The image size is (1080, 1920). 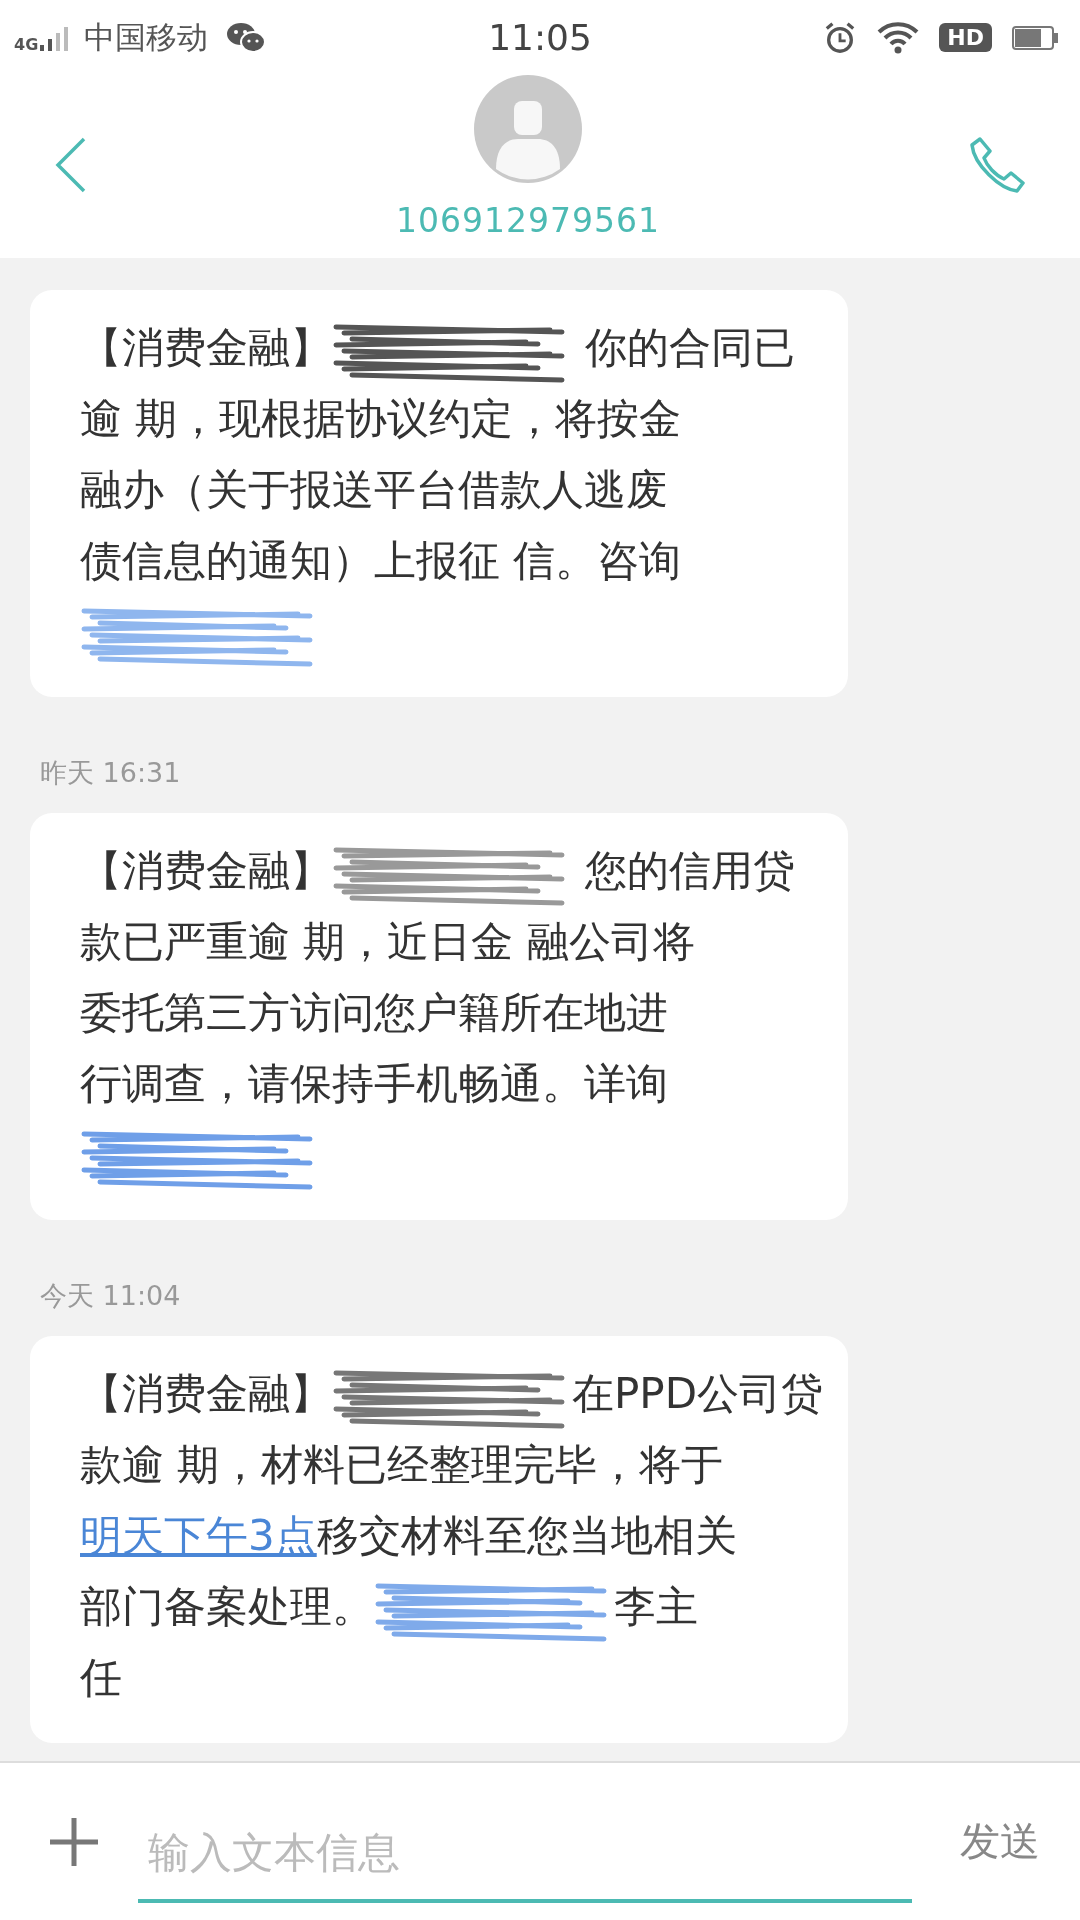 What do you see at coordinates (146, 37) in the screenshot?
I see `carrier-name: 中国移动` at bounding box center [146, 37].